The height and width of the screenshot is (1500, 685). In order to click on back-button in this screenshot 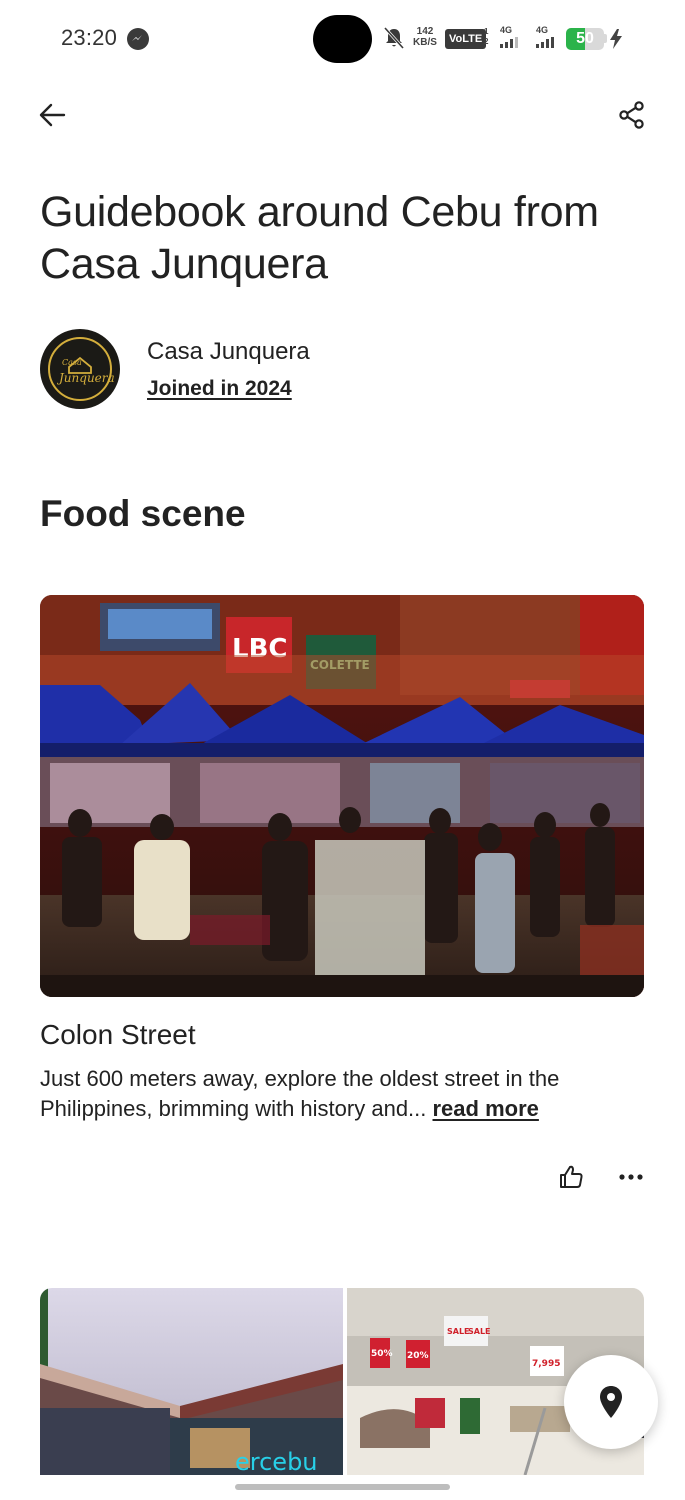, I will do `click(53, 115)`.